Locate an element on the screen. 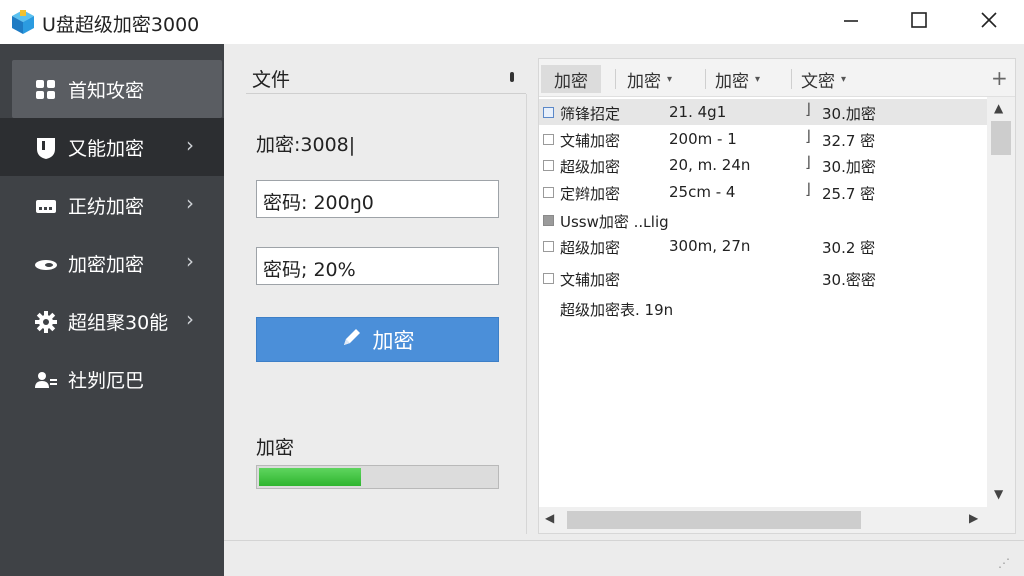  resize-grip-icon: ⋰ is located at coordinates (1004, 563).